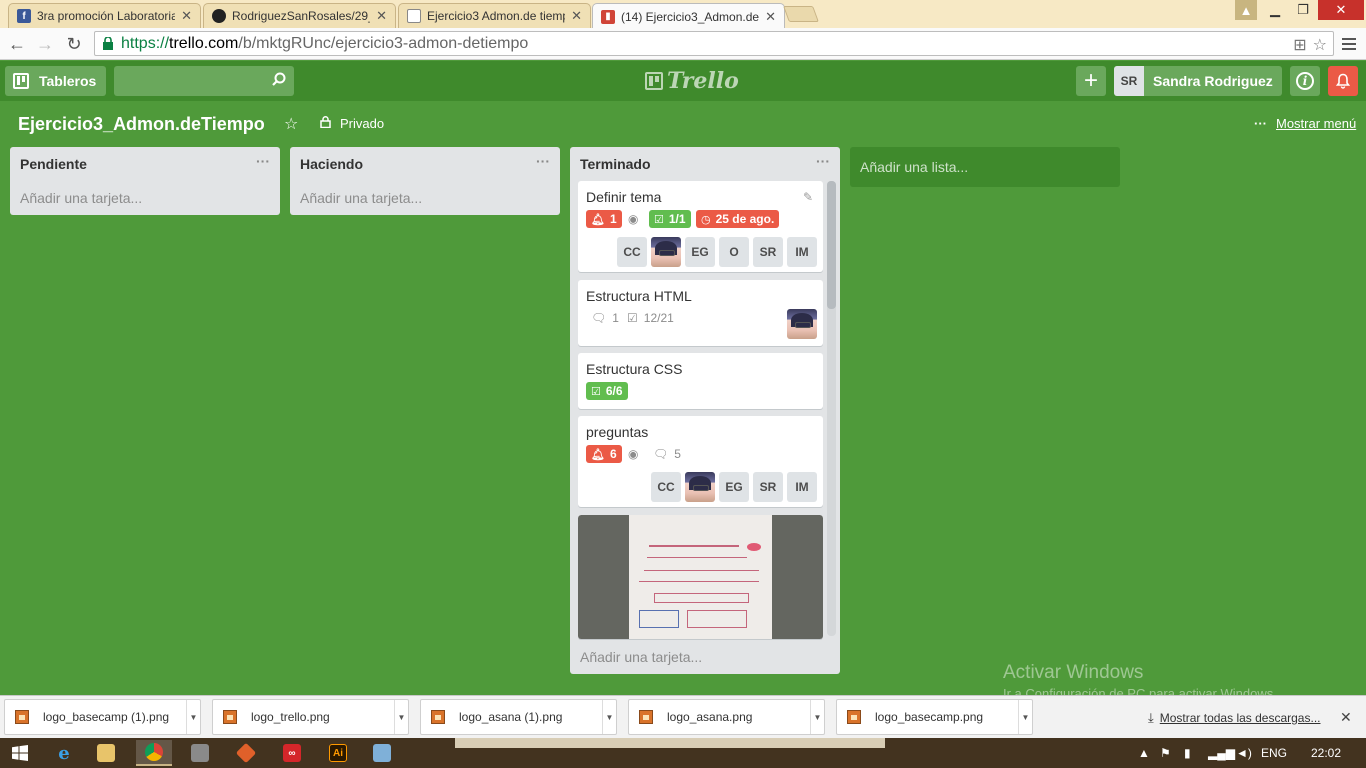 The height and width of the screenshot is (768, 1366). Describe the element at coordinates (200, 753) in the screenshot. I see `notepad-app-icon` at that location.